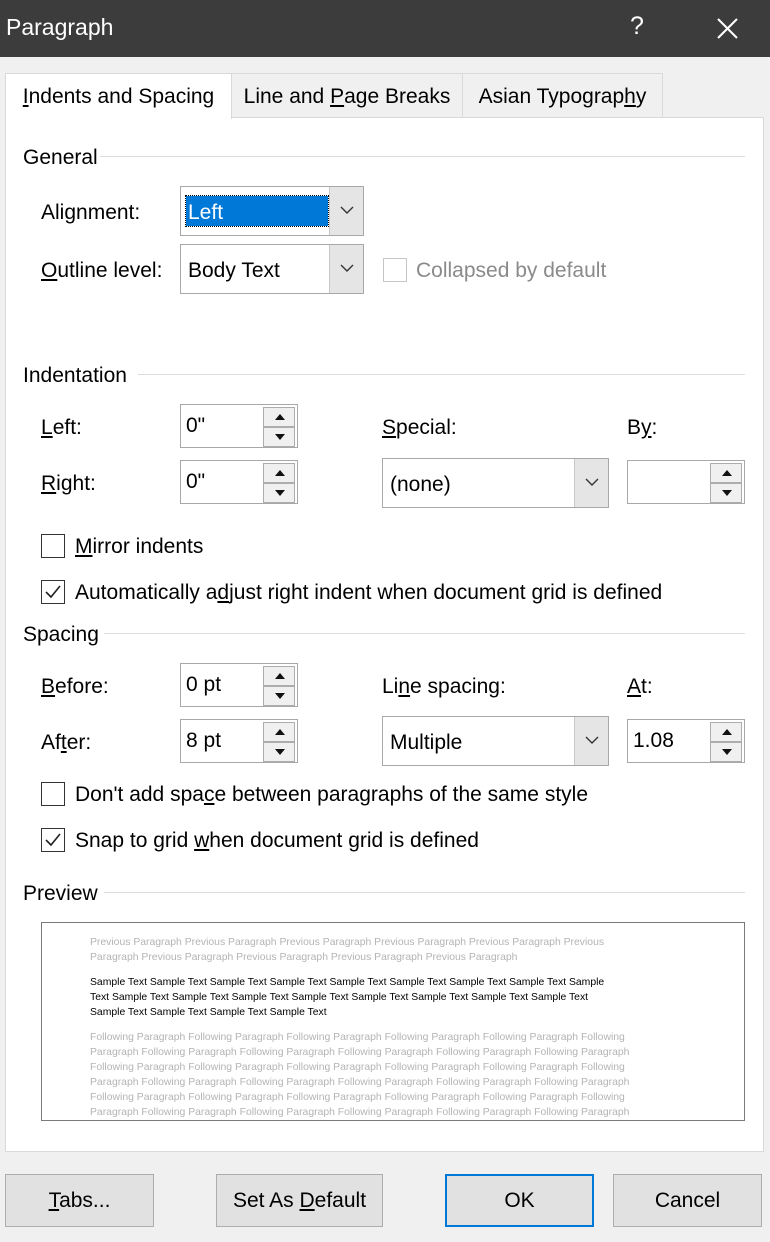 This screenshot has height=1242, width=770. What do you see at coordinates (66, 742) in the screenshot?
I see `after-label: After:` at bounding box center [66, 742].